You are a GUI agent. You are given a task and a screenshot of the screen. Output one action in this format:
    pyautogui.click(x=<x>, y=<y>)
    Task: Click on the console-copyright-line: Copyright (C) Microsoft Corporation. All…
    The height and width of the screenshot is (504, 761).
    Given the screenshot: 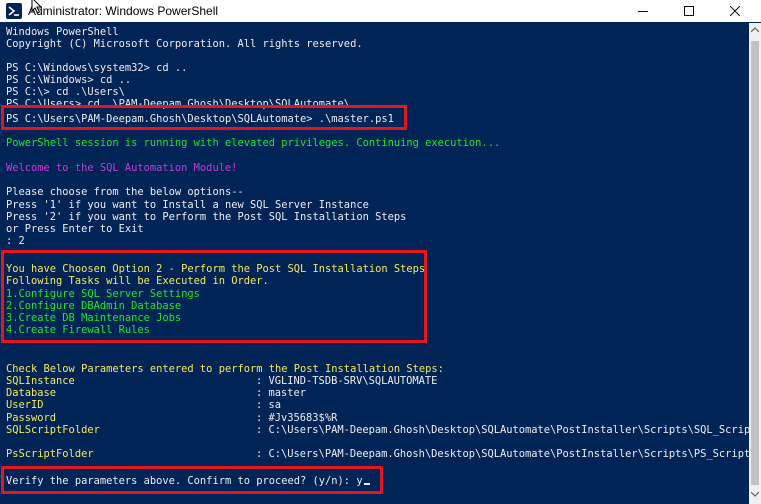 What is the action you would take?
    pyautogui.click(x=184, y=44)
    